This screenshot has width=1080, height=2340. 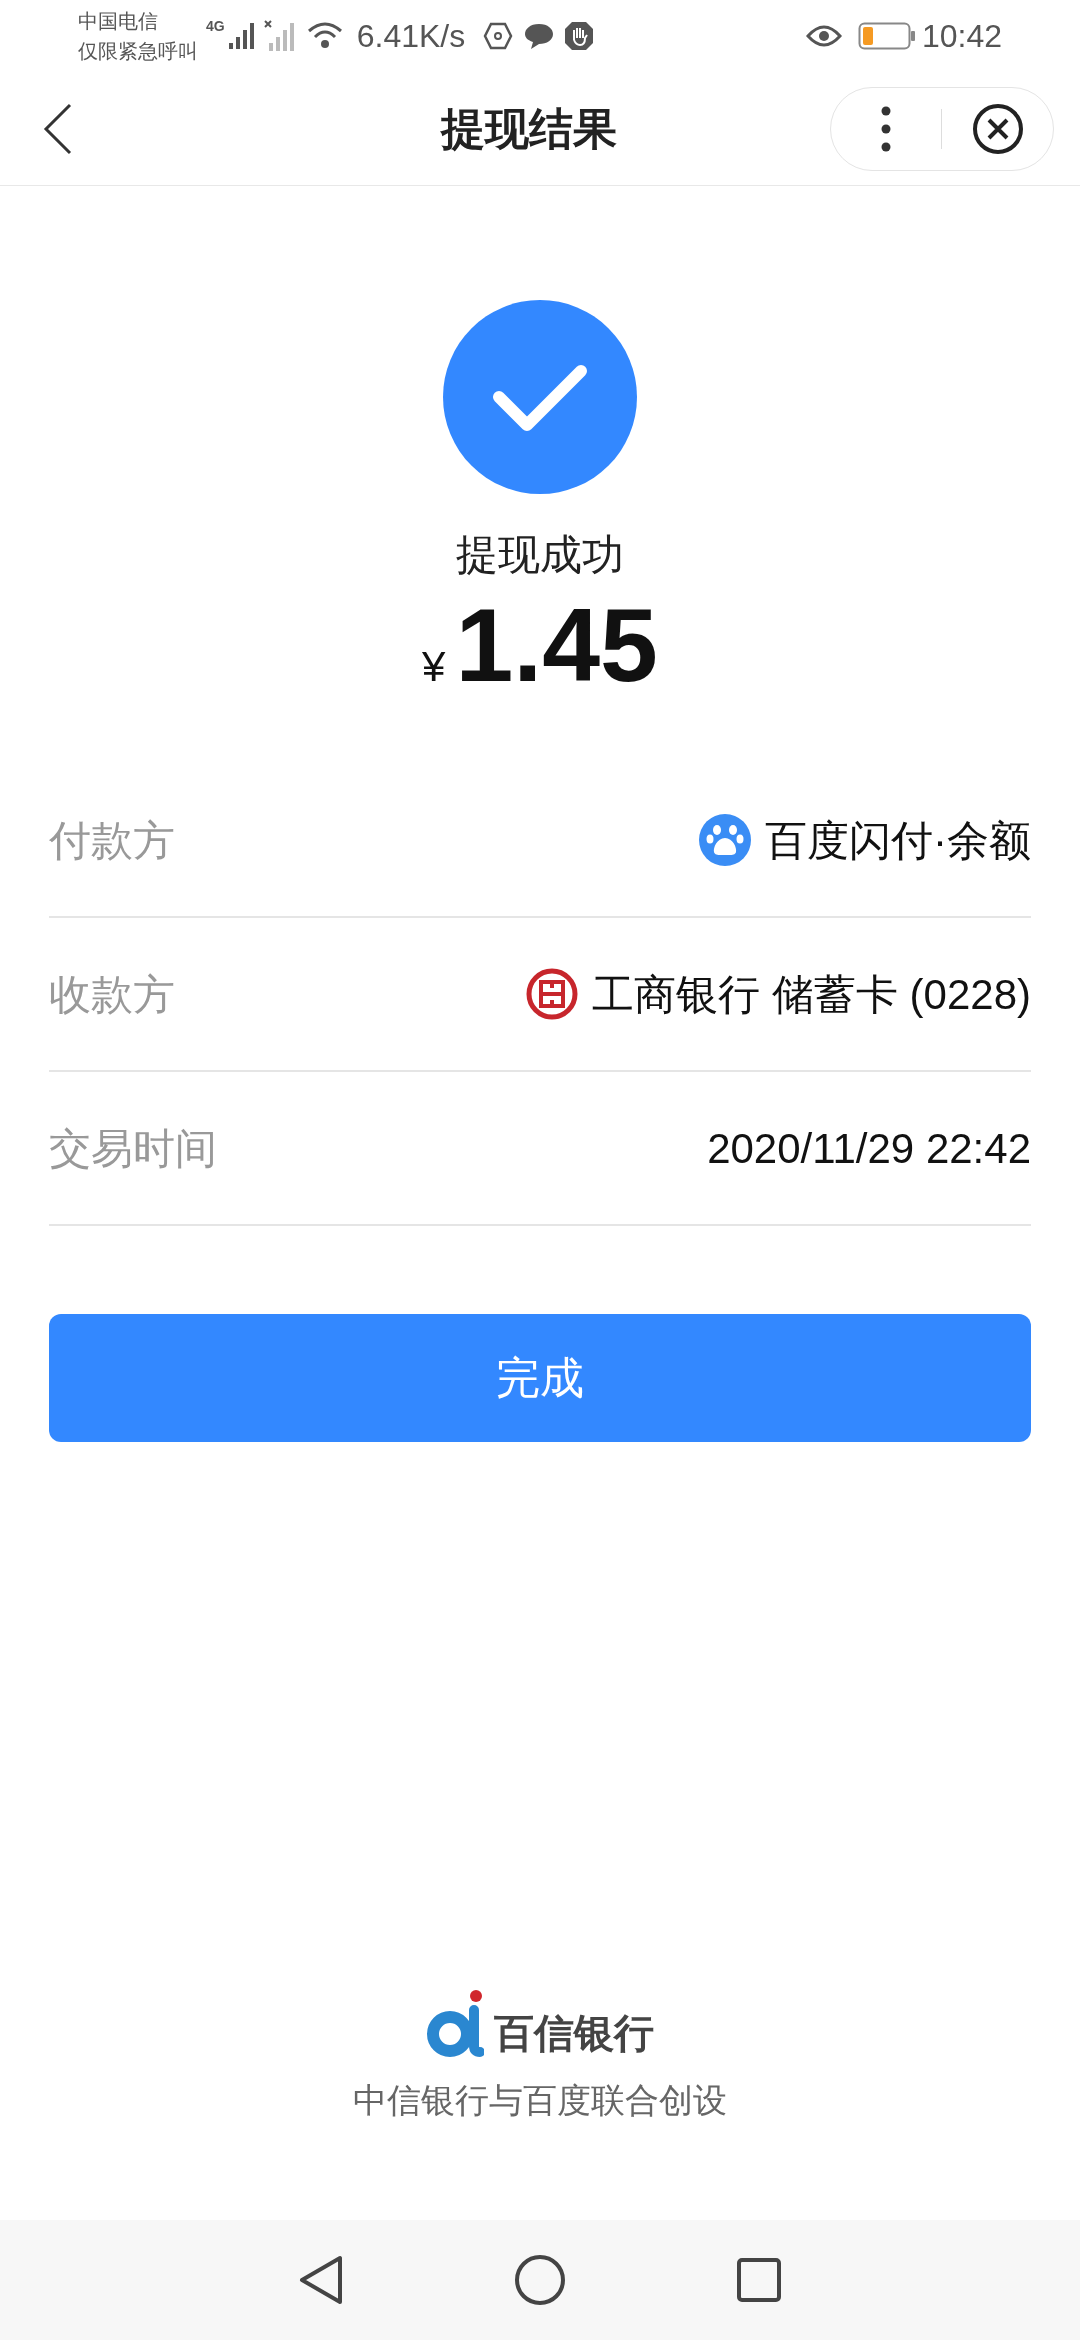 I want to click on triangle-back-icon, so click(x=321, y=2280).